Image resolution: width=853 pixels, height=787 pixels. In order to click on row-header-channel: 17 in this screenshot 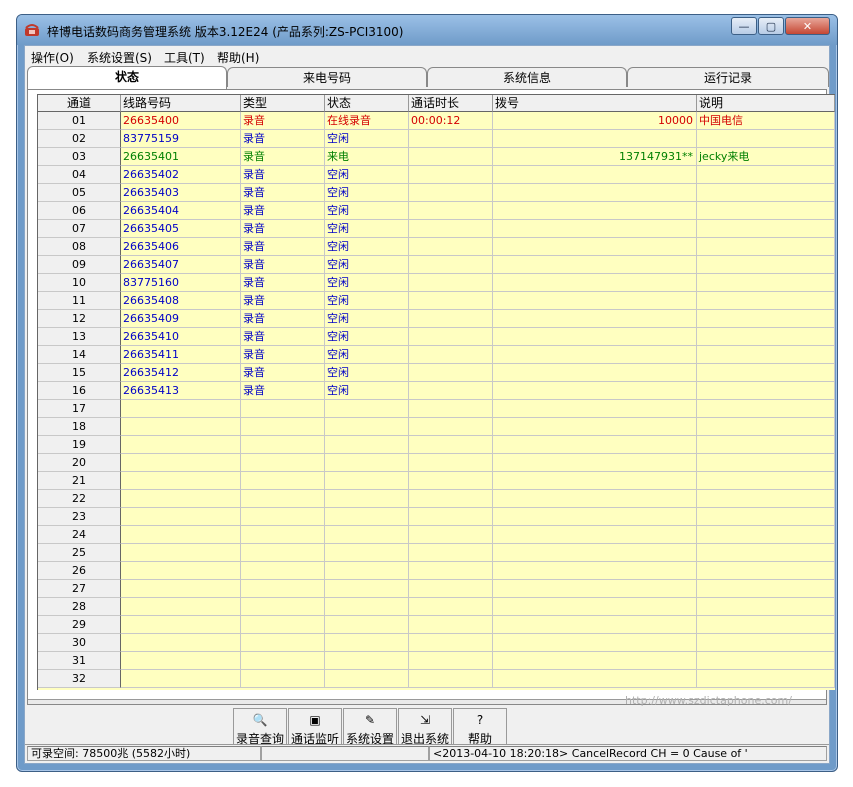, I will do `click(79, 409)`.